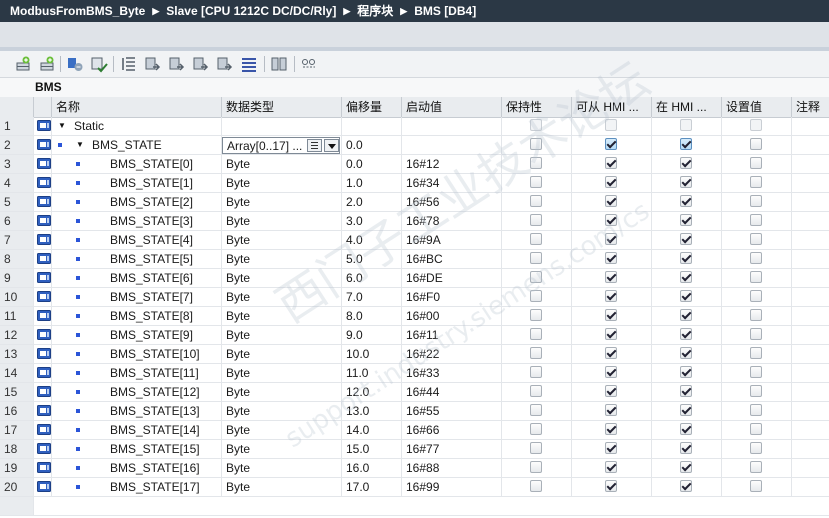  Describe the element at coordinates (537, 107) in the screenshot. I see `header-retain: 保持性` at that location.